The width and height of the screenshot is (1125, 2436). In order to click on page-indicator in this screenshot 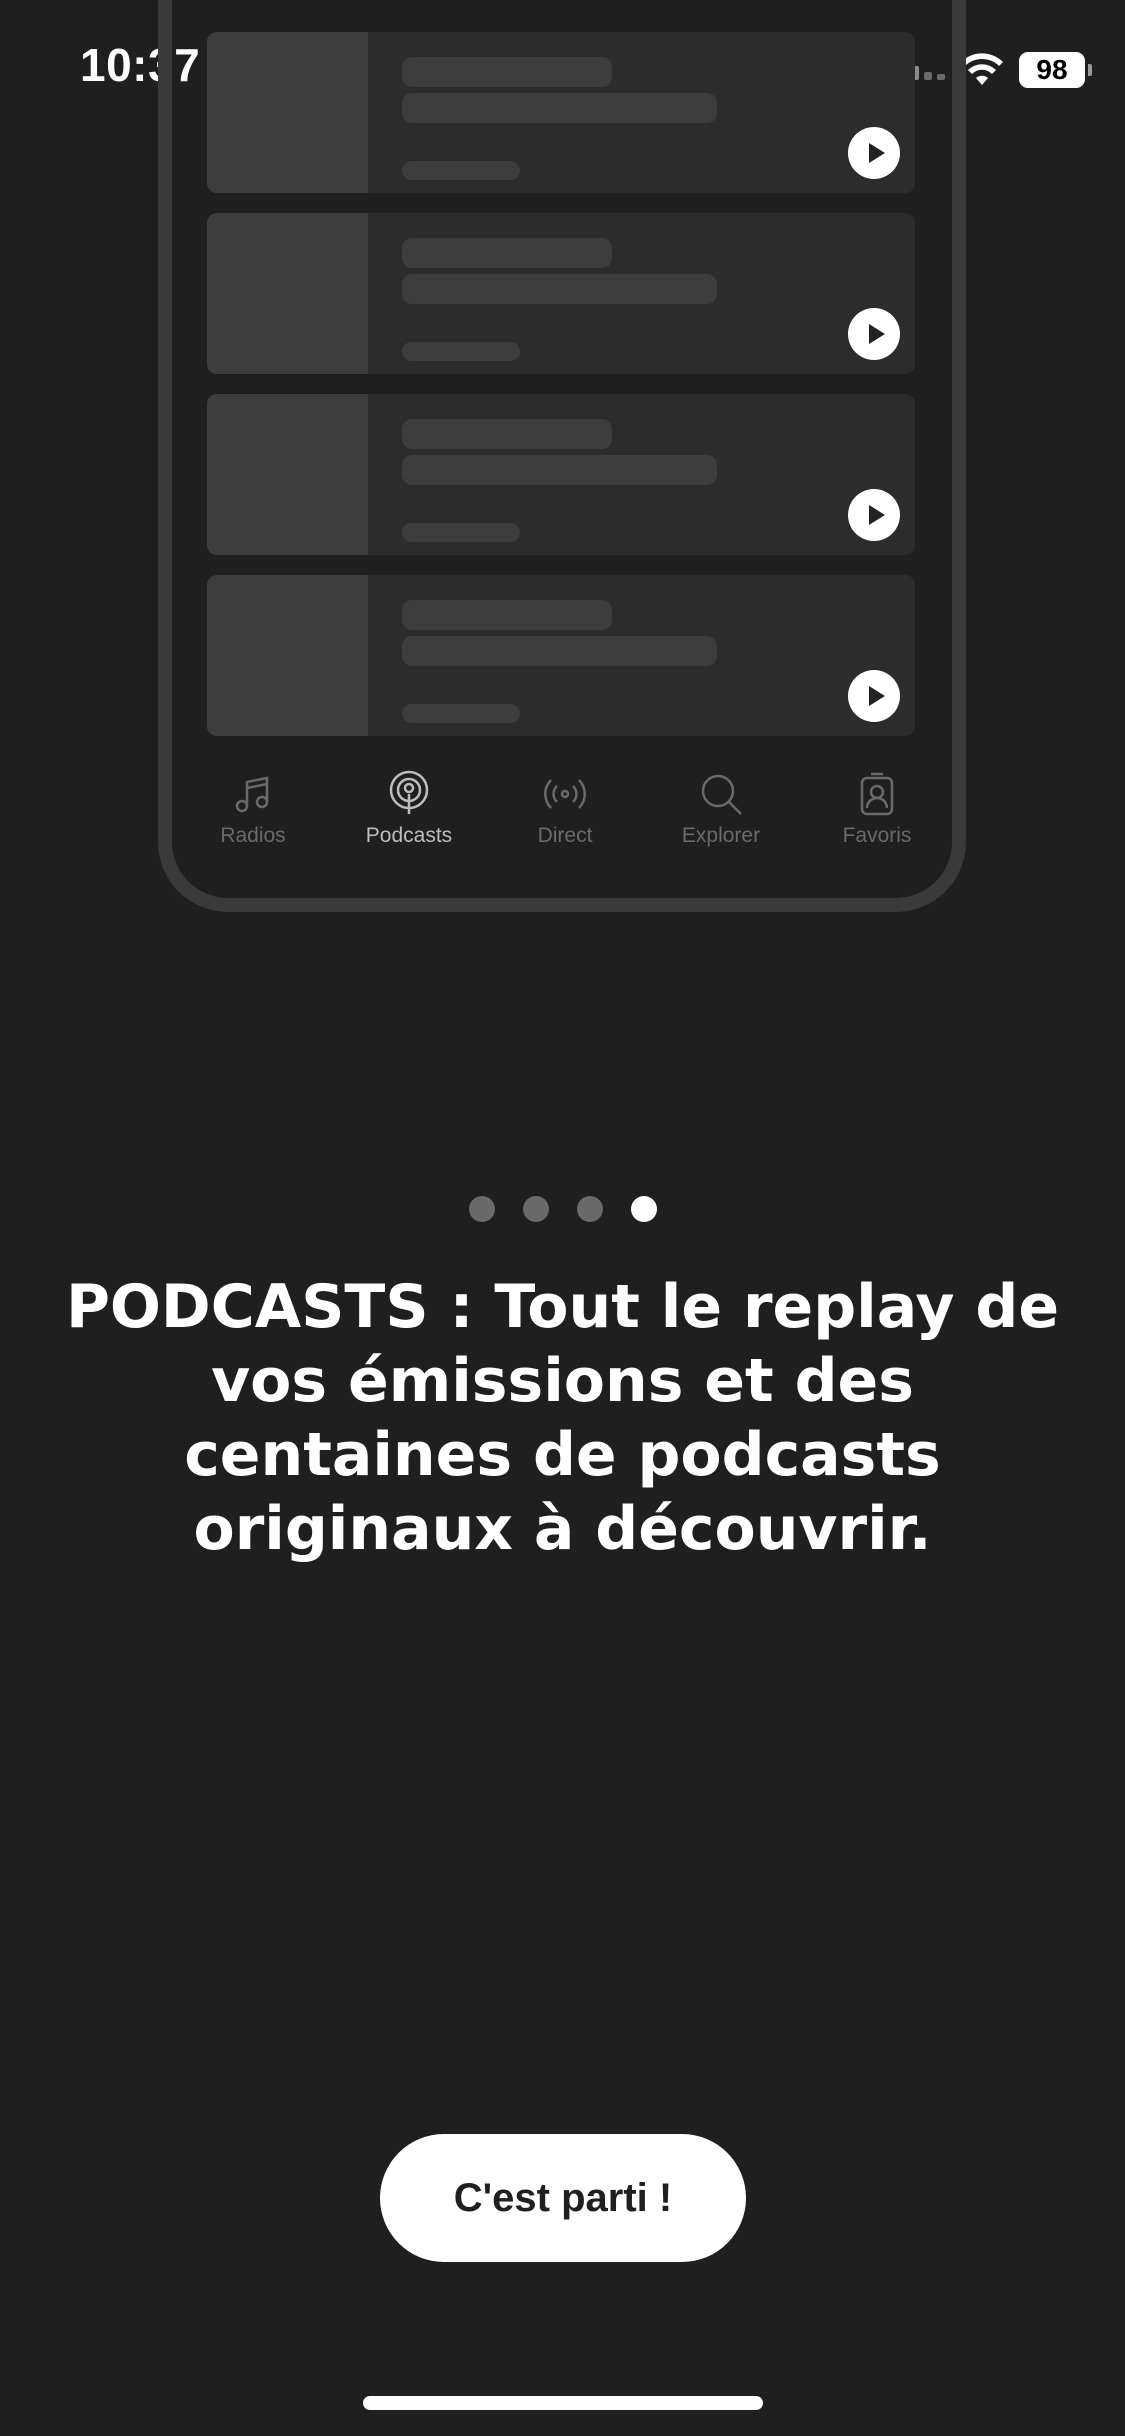, I will do `click(562, 1209)`.